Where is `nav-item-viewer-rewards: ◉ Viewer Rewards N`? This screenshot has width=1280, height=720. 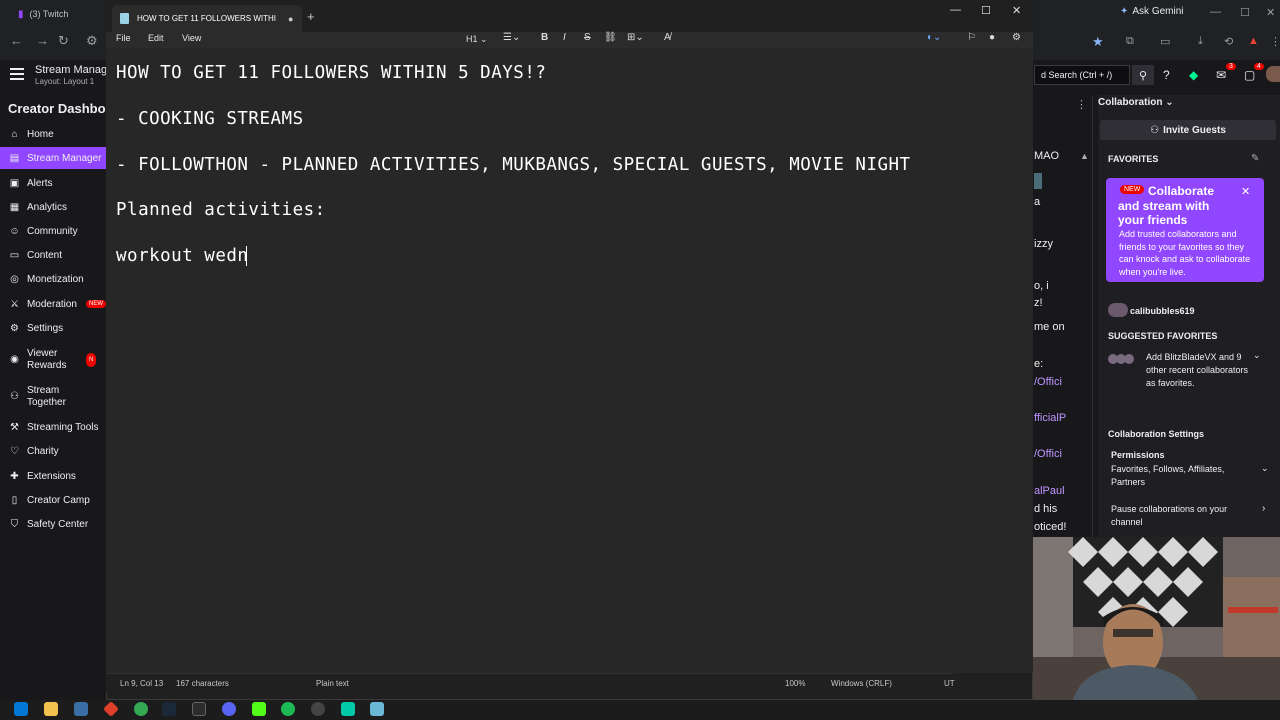 nav-item-viewer-rewards: ◉ Viewer Rewards N is located at coordinates (53, 360).